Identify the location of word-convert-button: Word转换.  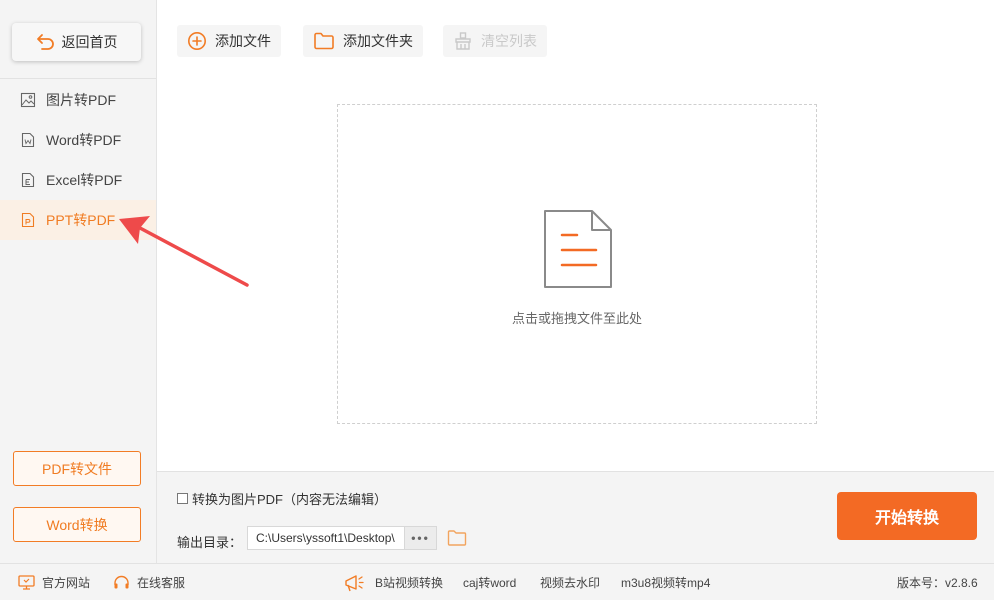
(77, 524).